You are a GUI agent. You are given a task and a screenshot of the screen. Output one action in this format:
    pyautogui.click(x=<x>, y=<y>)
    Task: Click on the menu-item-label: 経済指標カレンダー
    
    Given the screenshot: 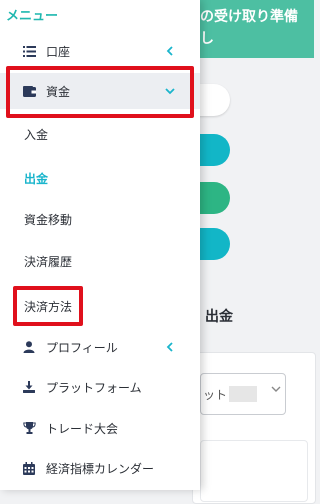 What is the action you would take?
    pyautogui.click(x=100, y=468)
    